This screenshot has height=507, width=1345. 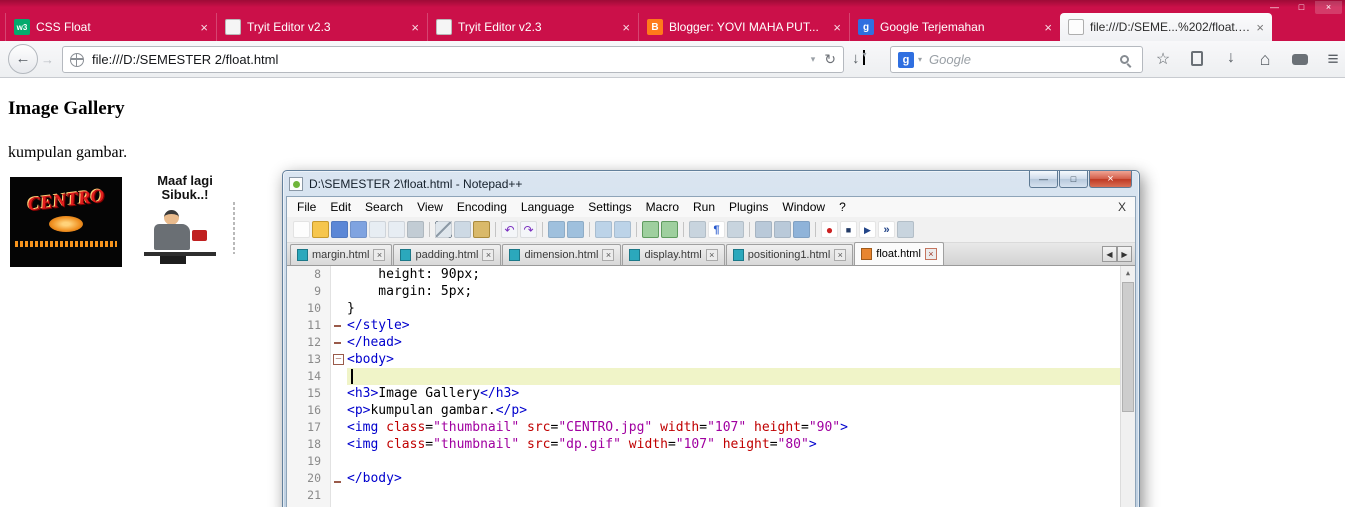 What do you see at coordinates (650, 229) in the screenshot?
I see `sync-vertical-icon` at bounding box center [650, 229].